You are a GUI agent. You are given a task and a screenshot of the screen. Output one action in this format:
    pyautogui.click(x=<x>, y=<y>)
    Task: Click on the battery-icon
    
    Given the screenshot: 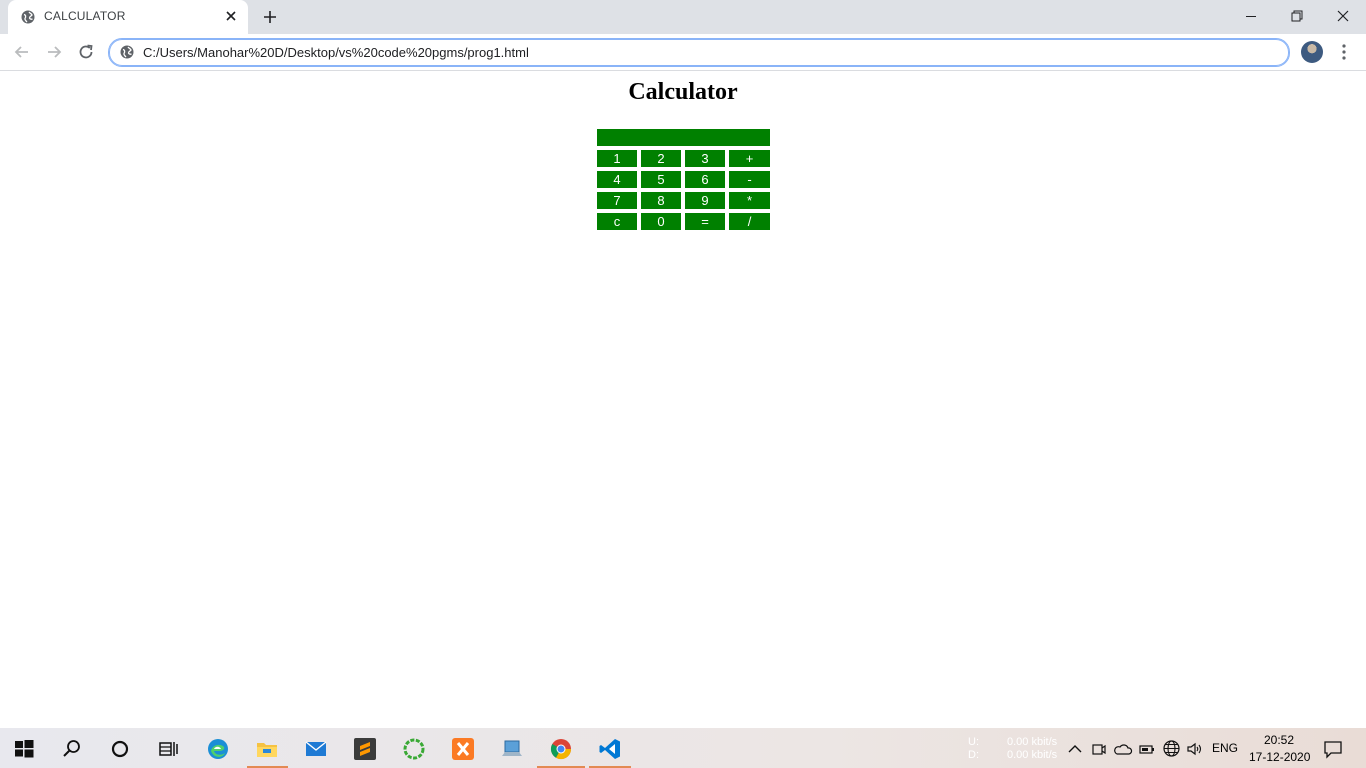 What is the action you would take?
    pyautogui.click(x=1147, y=749)
    